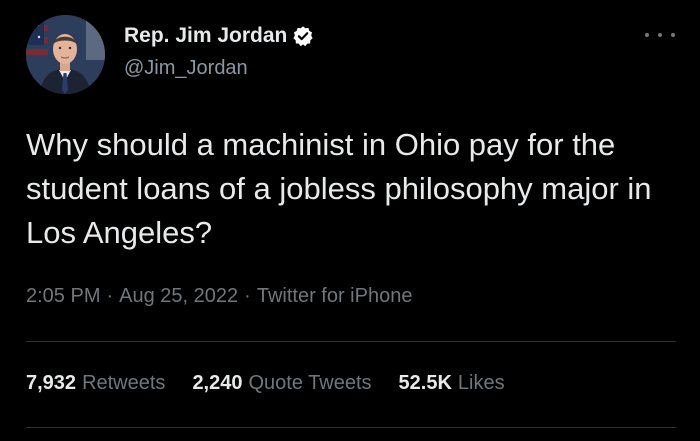 Image resolution: width=700 pixels, height=441 pixels. Describe the element at coordinates (65, 54) in the screenshot. I see `avatar` at that location.